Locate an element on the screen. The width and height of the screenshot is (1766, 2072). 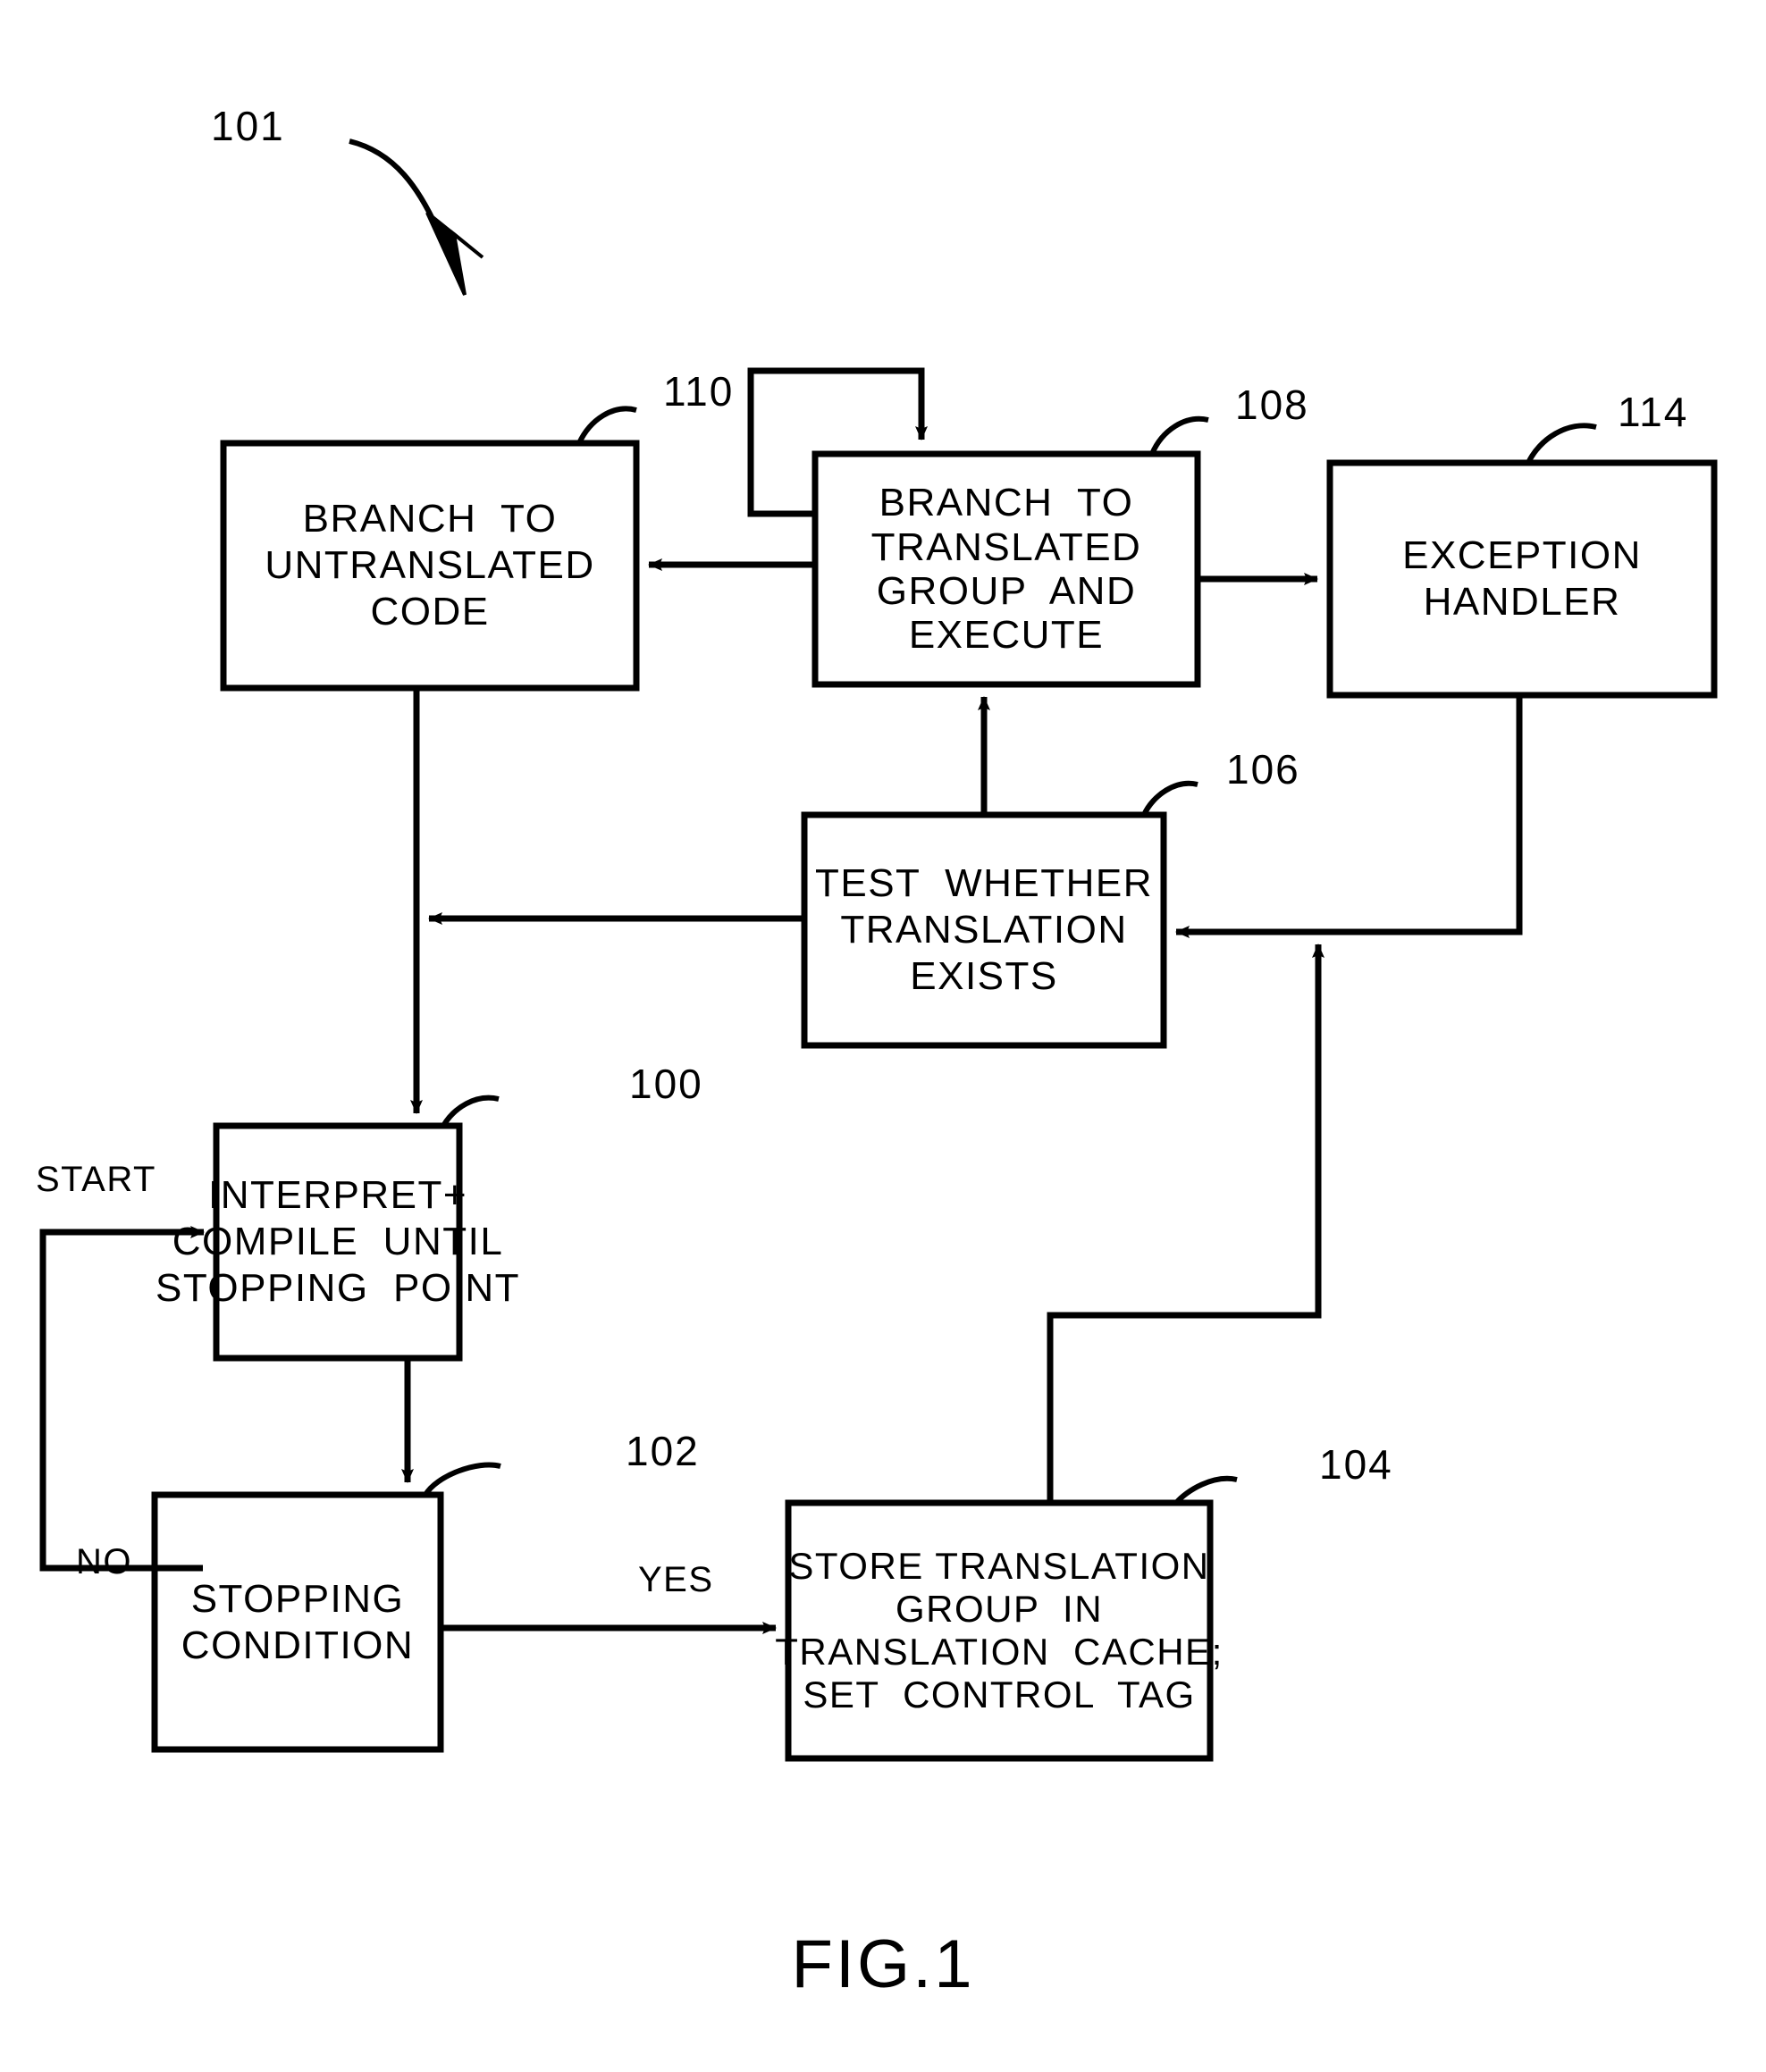
ref-number-110: 110 is located at coordinates (699, 391).